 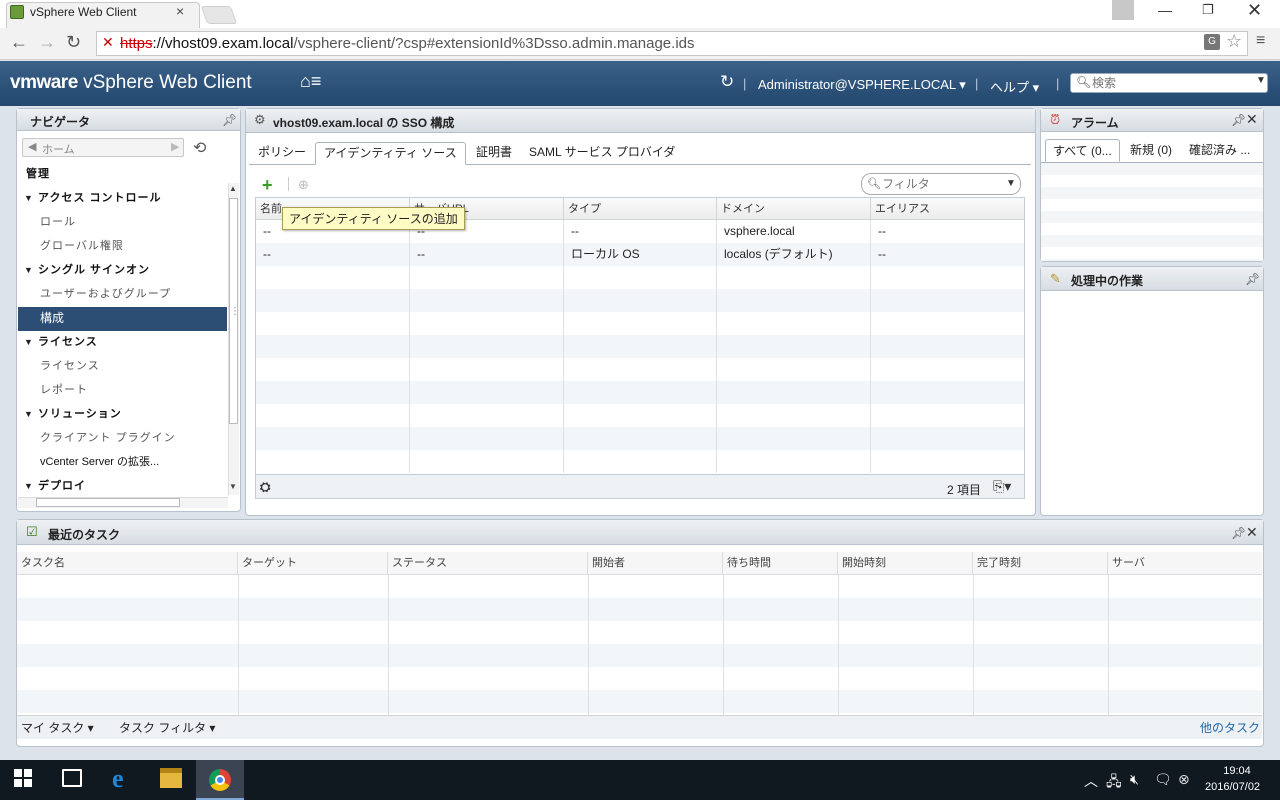 What do you see at coordinates (175, 146) in the screenshot?
I see `nav-forward-icon: ▶` at bounding box center [175, 146].